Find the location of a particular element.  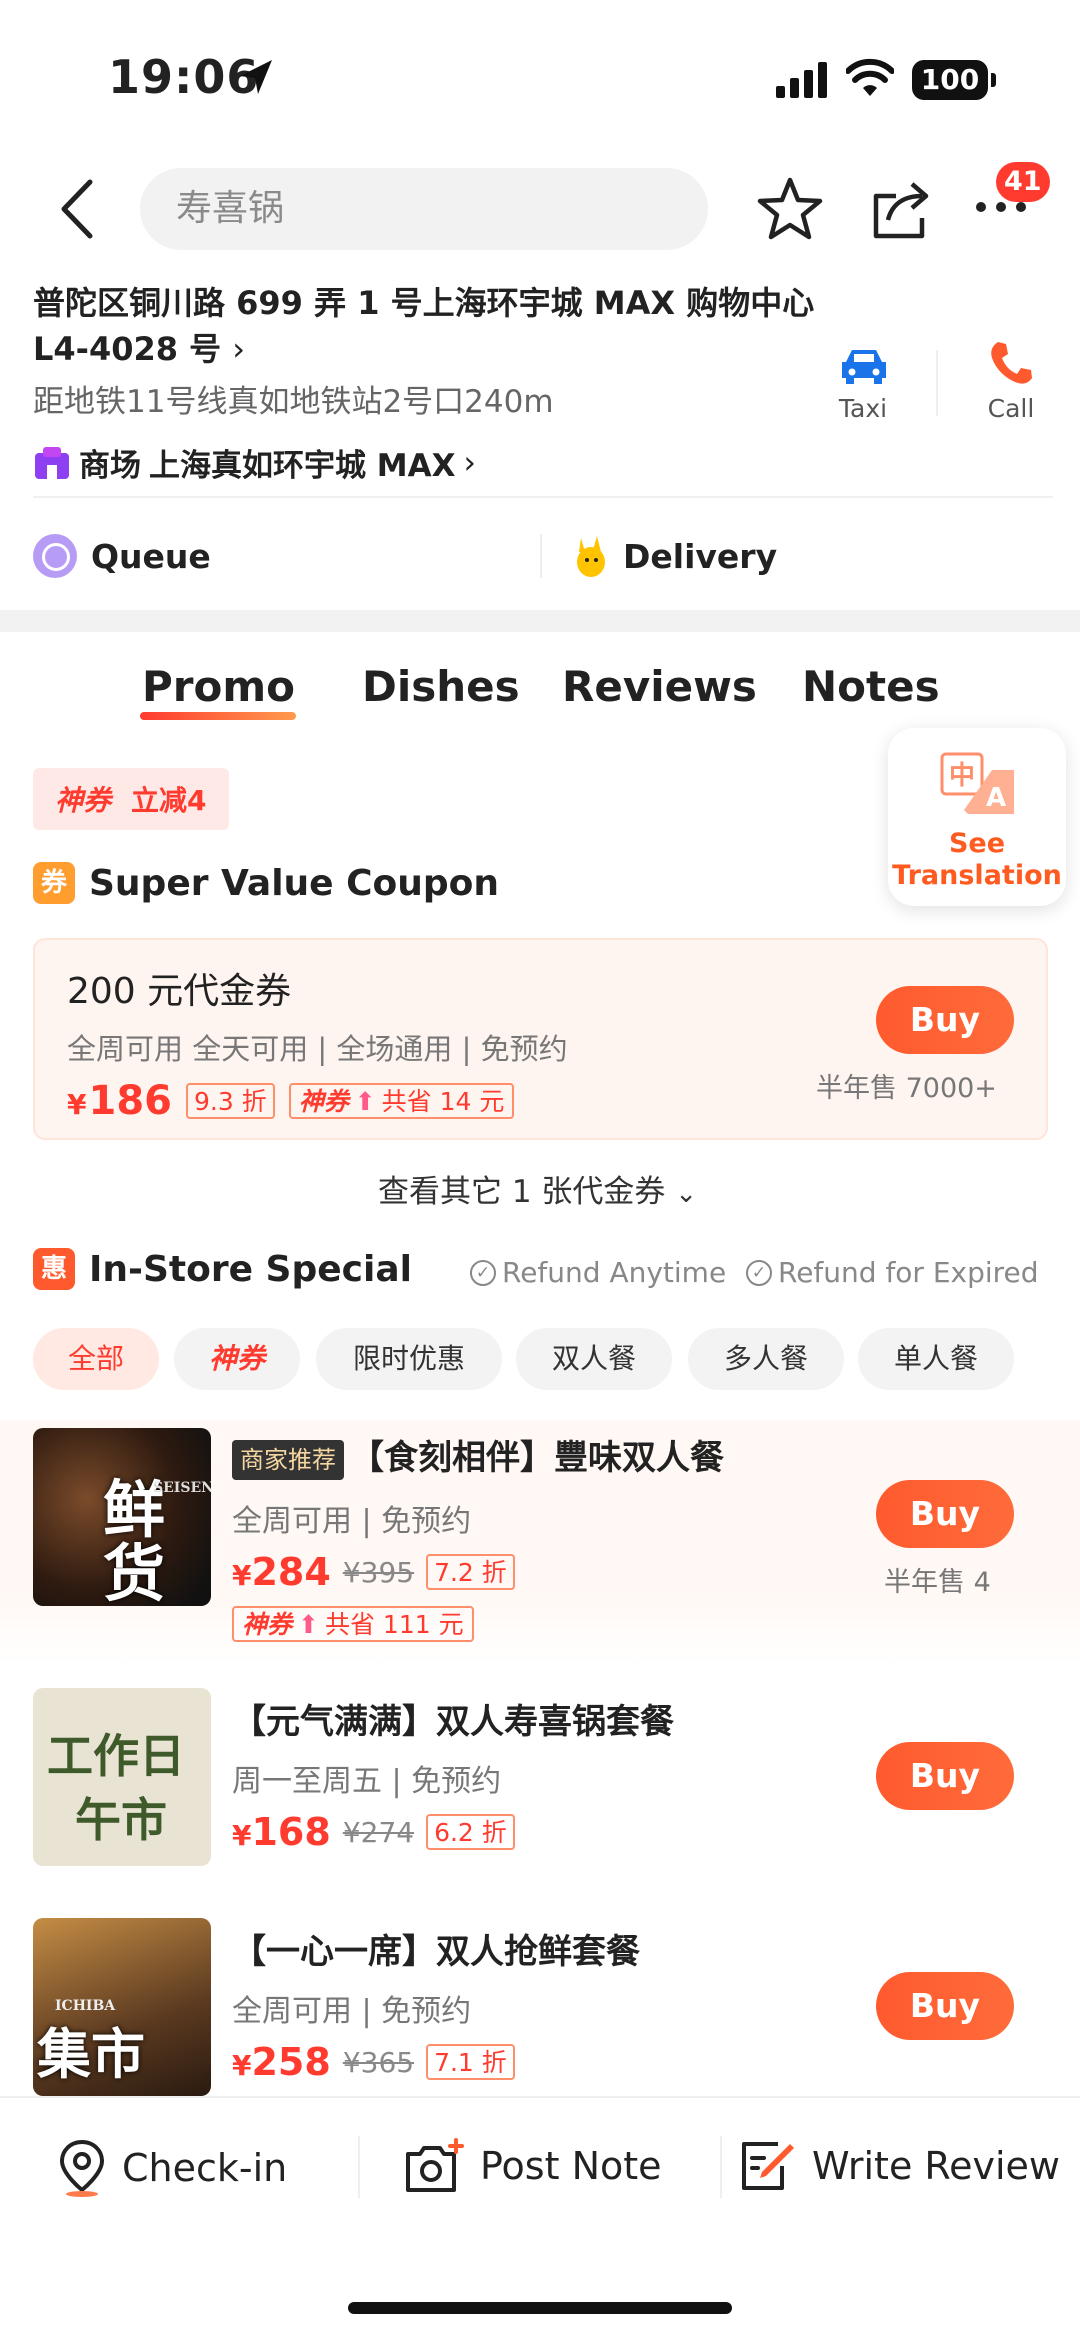

coupon-section-label: Super Value Coupon is located at coordinates (294, 883).